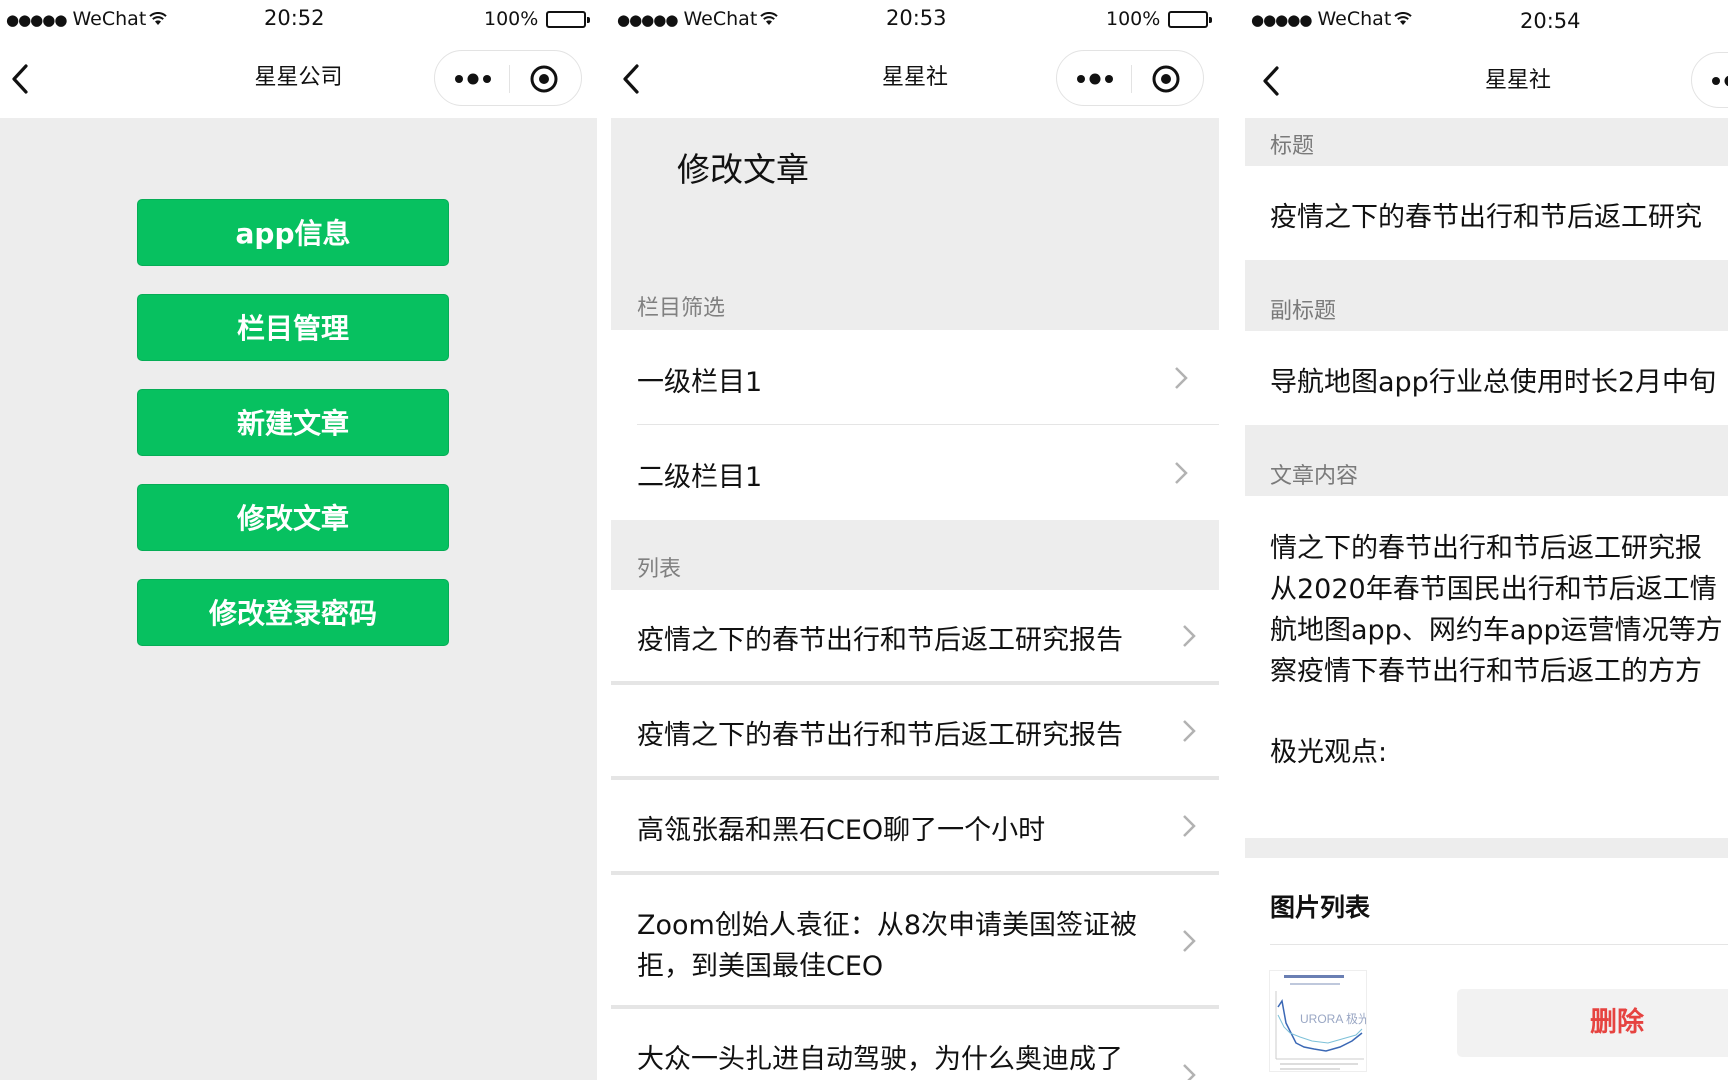 Image resolution: width=1728 pixels, height=1080 pixels. Describe the element at coordinates (743, 169) in the screenshot. I see `page-heading: 修改文章` at that location.